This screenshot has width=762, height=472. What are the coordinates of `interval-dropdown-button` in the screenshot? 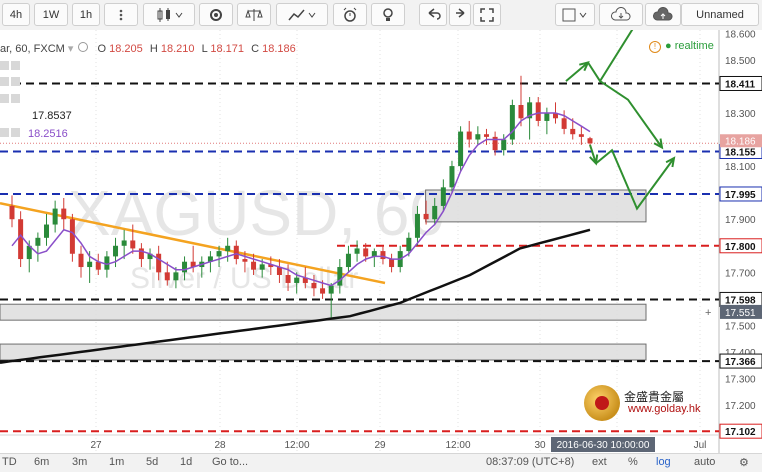 It's located at (121, 14).